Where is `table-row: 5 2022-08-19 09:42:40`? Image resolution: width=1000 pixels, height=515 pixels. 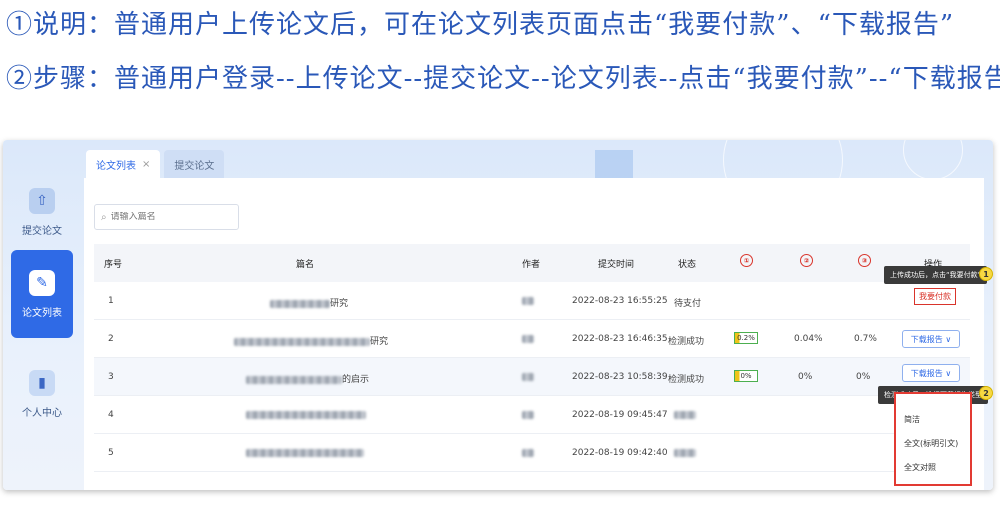
table-row: 5 2022-08-19 09:42:40 is located at coordinates (532, 453).